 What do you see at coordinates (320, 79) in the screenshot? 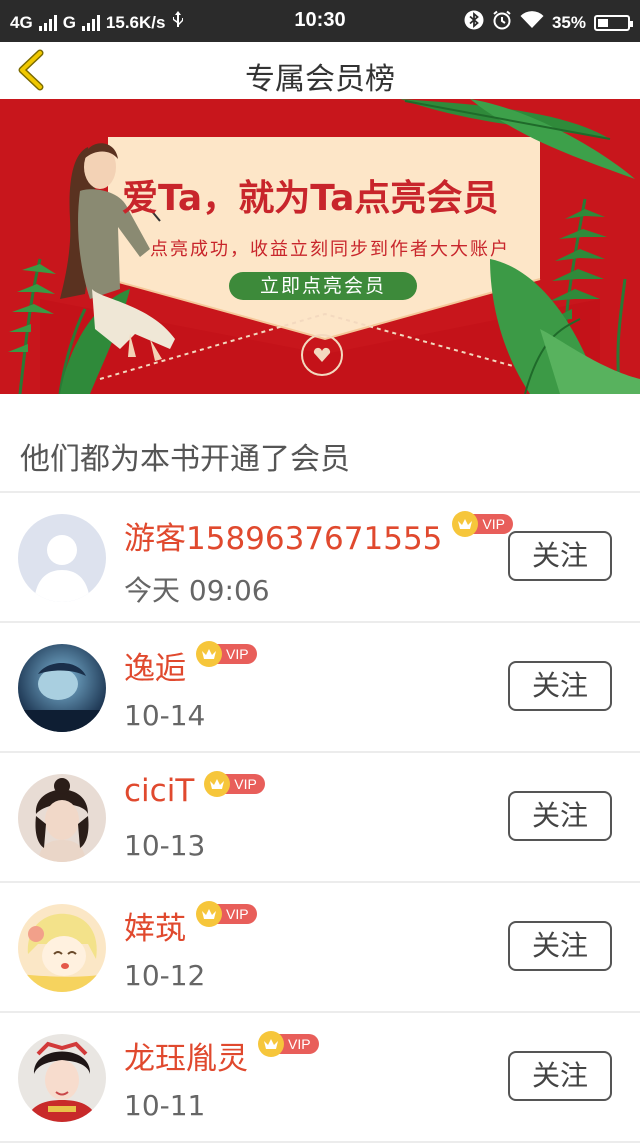
I see `page-title: 专属会员榜` at bounding box center [320, 79].